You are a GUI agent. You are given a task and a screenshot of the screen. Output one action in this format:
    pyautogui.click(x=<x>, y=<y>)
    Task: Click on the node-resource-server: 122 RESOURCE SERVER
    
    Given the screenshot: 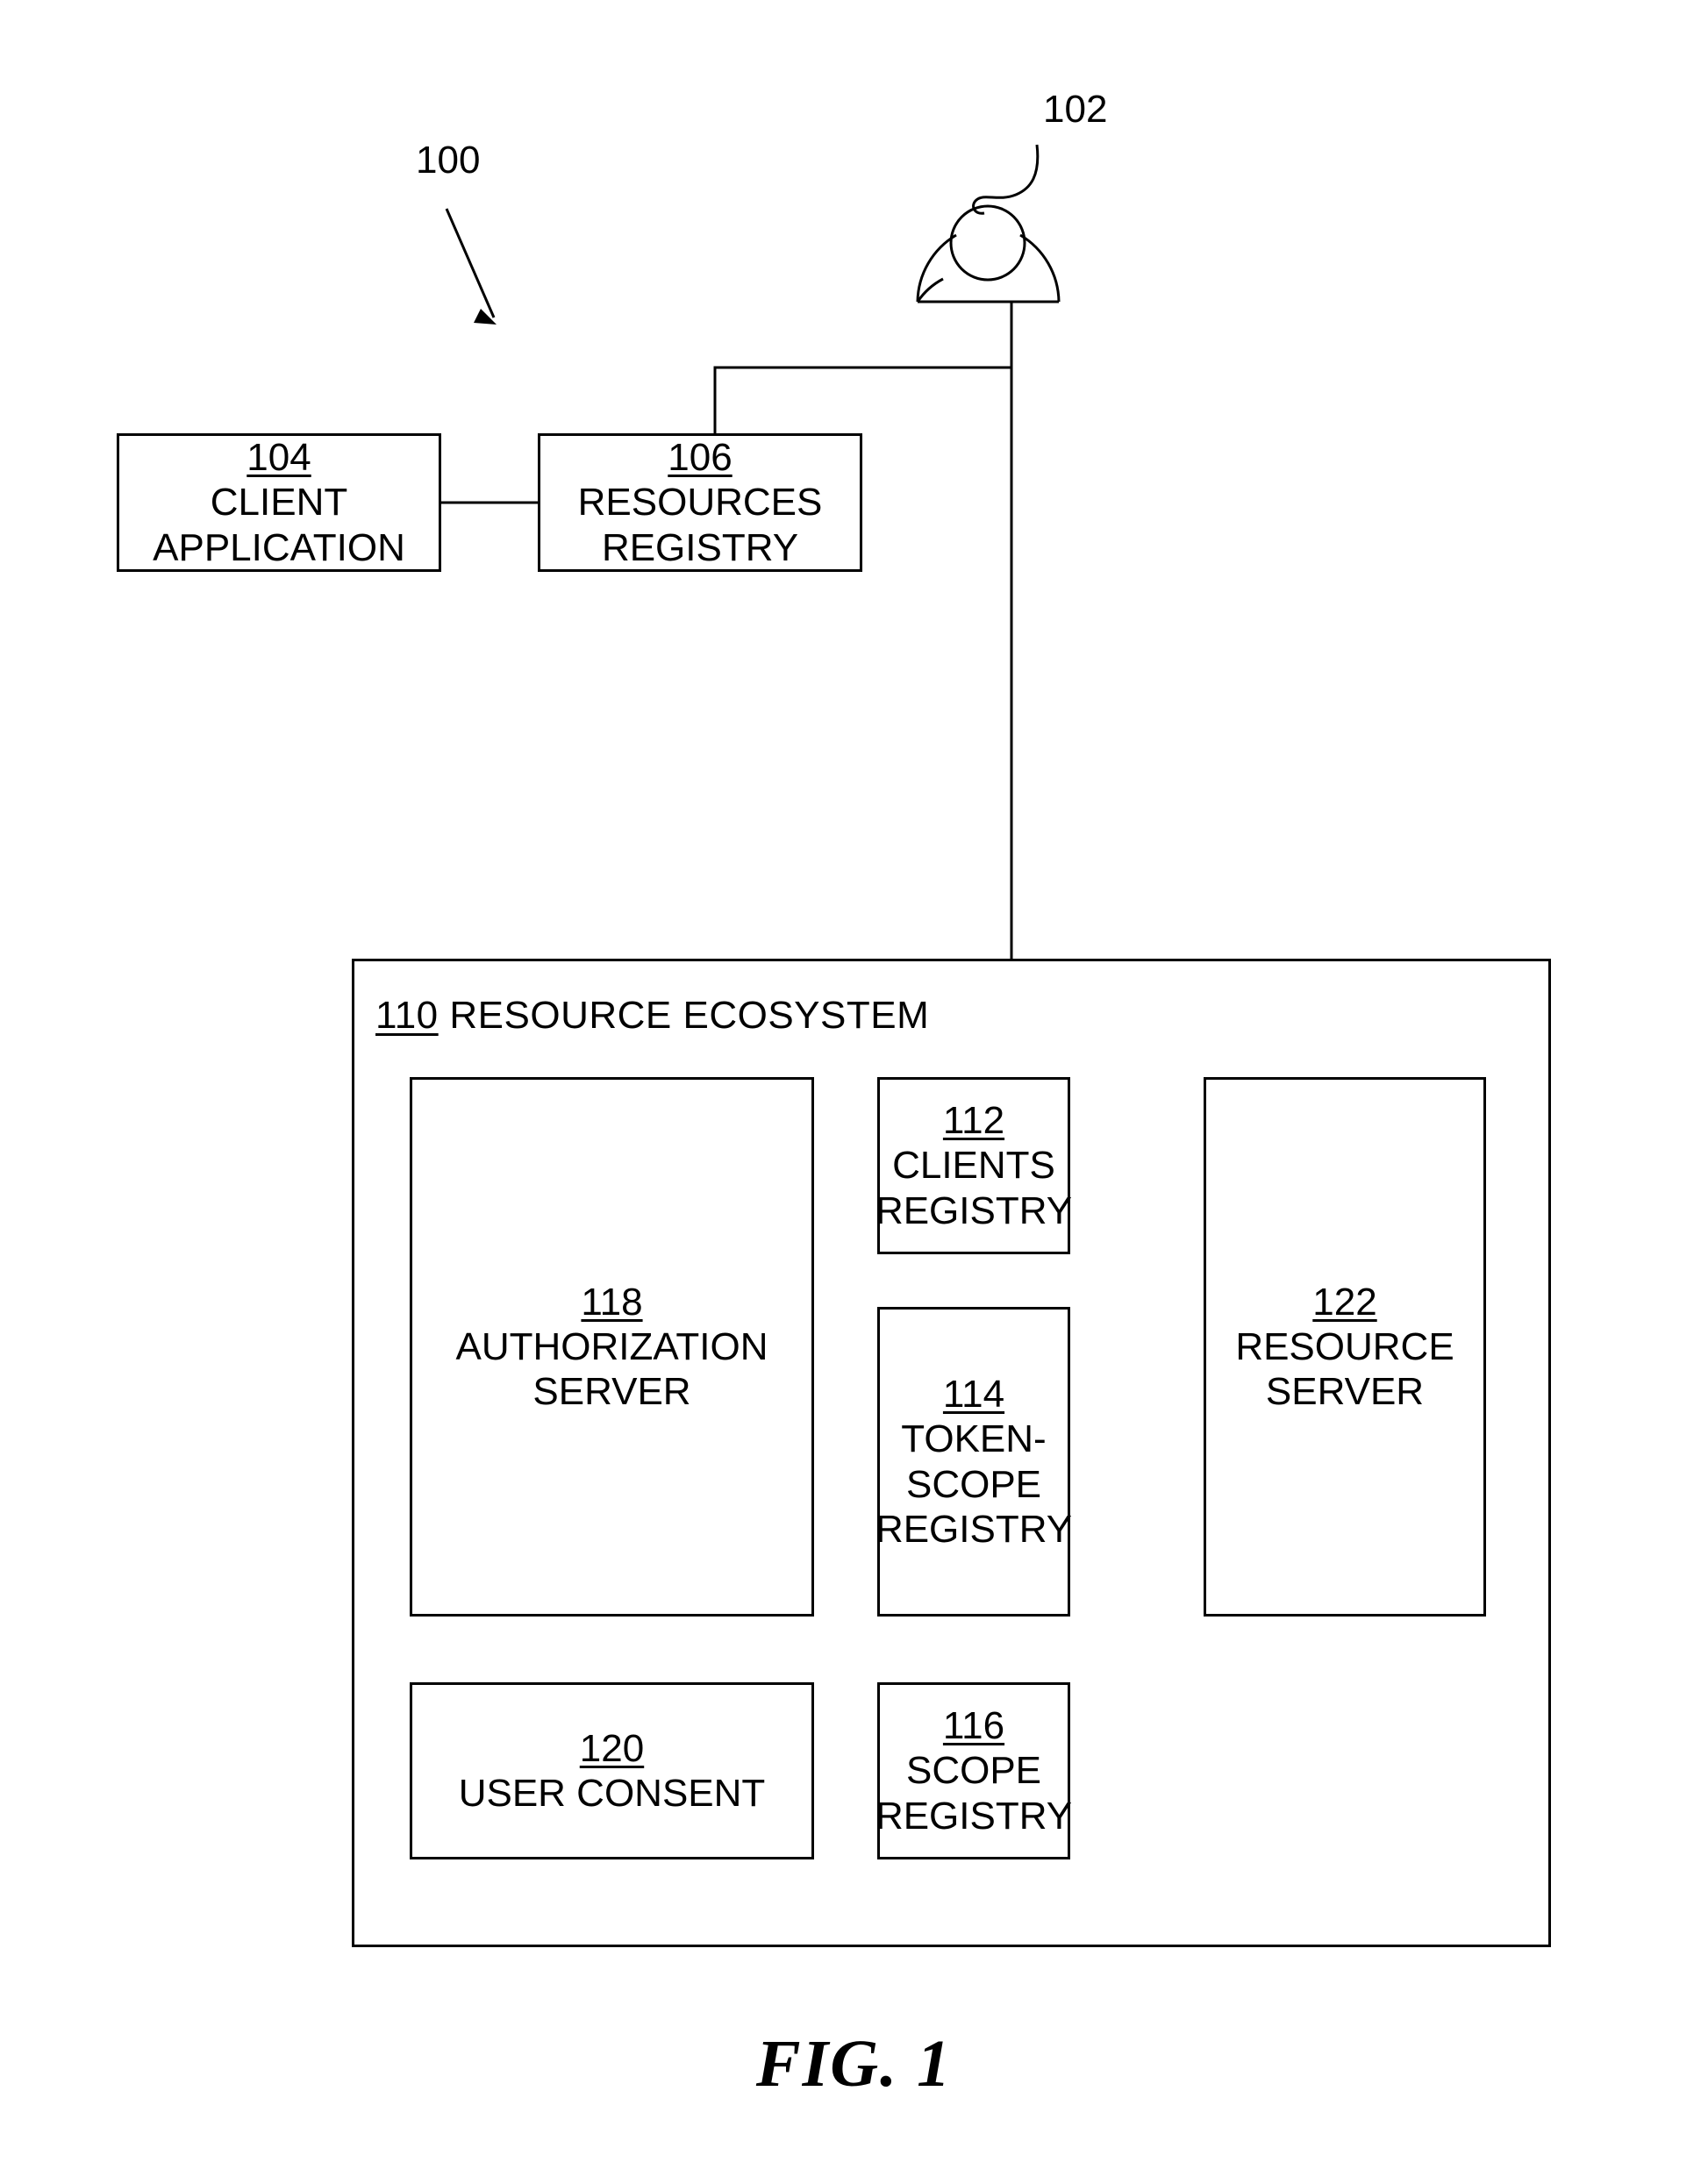 What is the action you would take?
    pyautogui.click(x=1345, y=1347)
    